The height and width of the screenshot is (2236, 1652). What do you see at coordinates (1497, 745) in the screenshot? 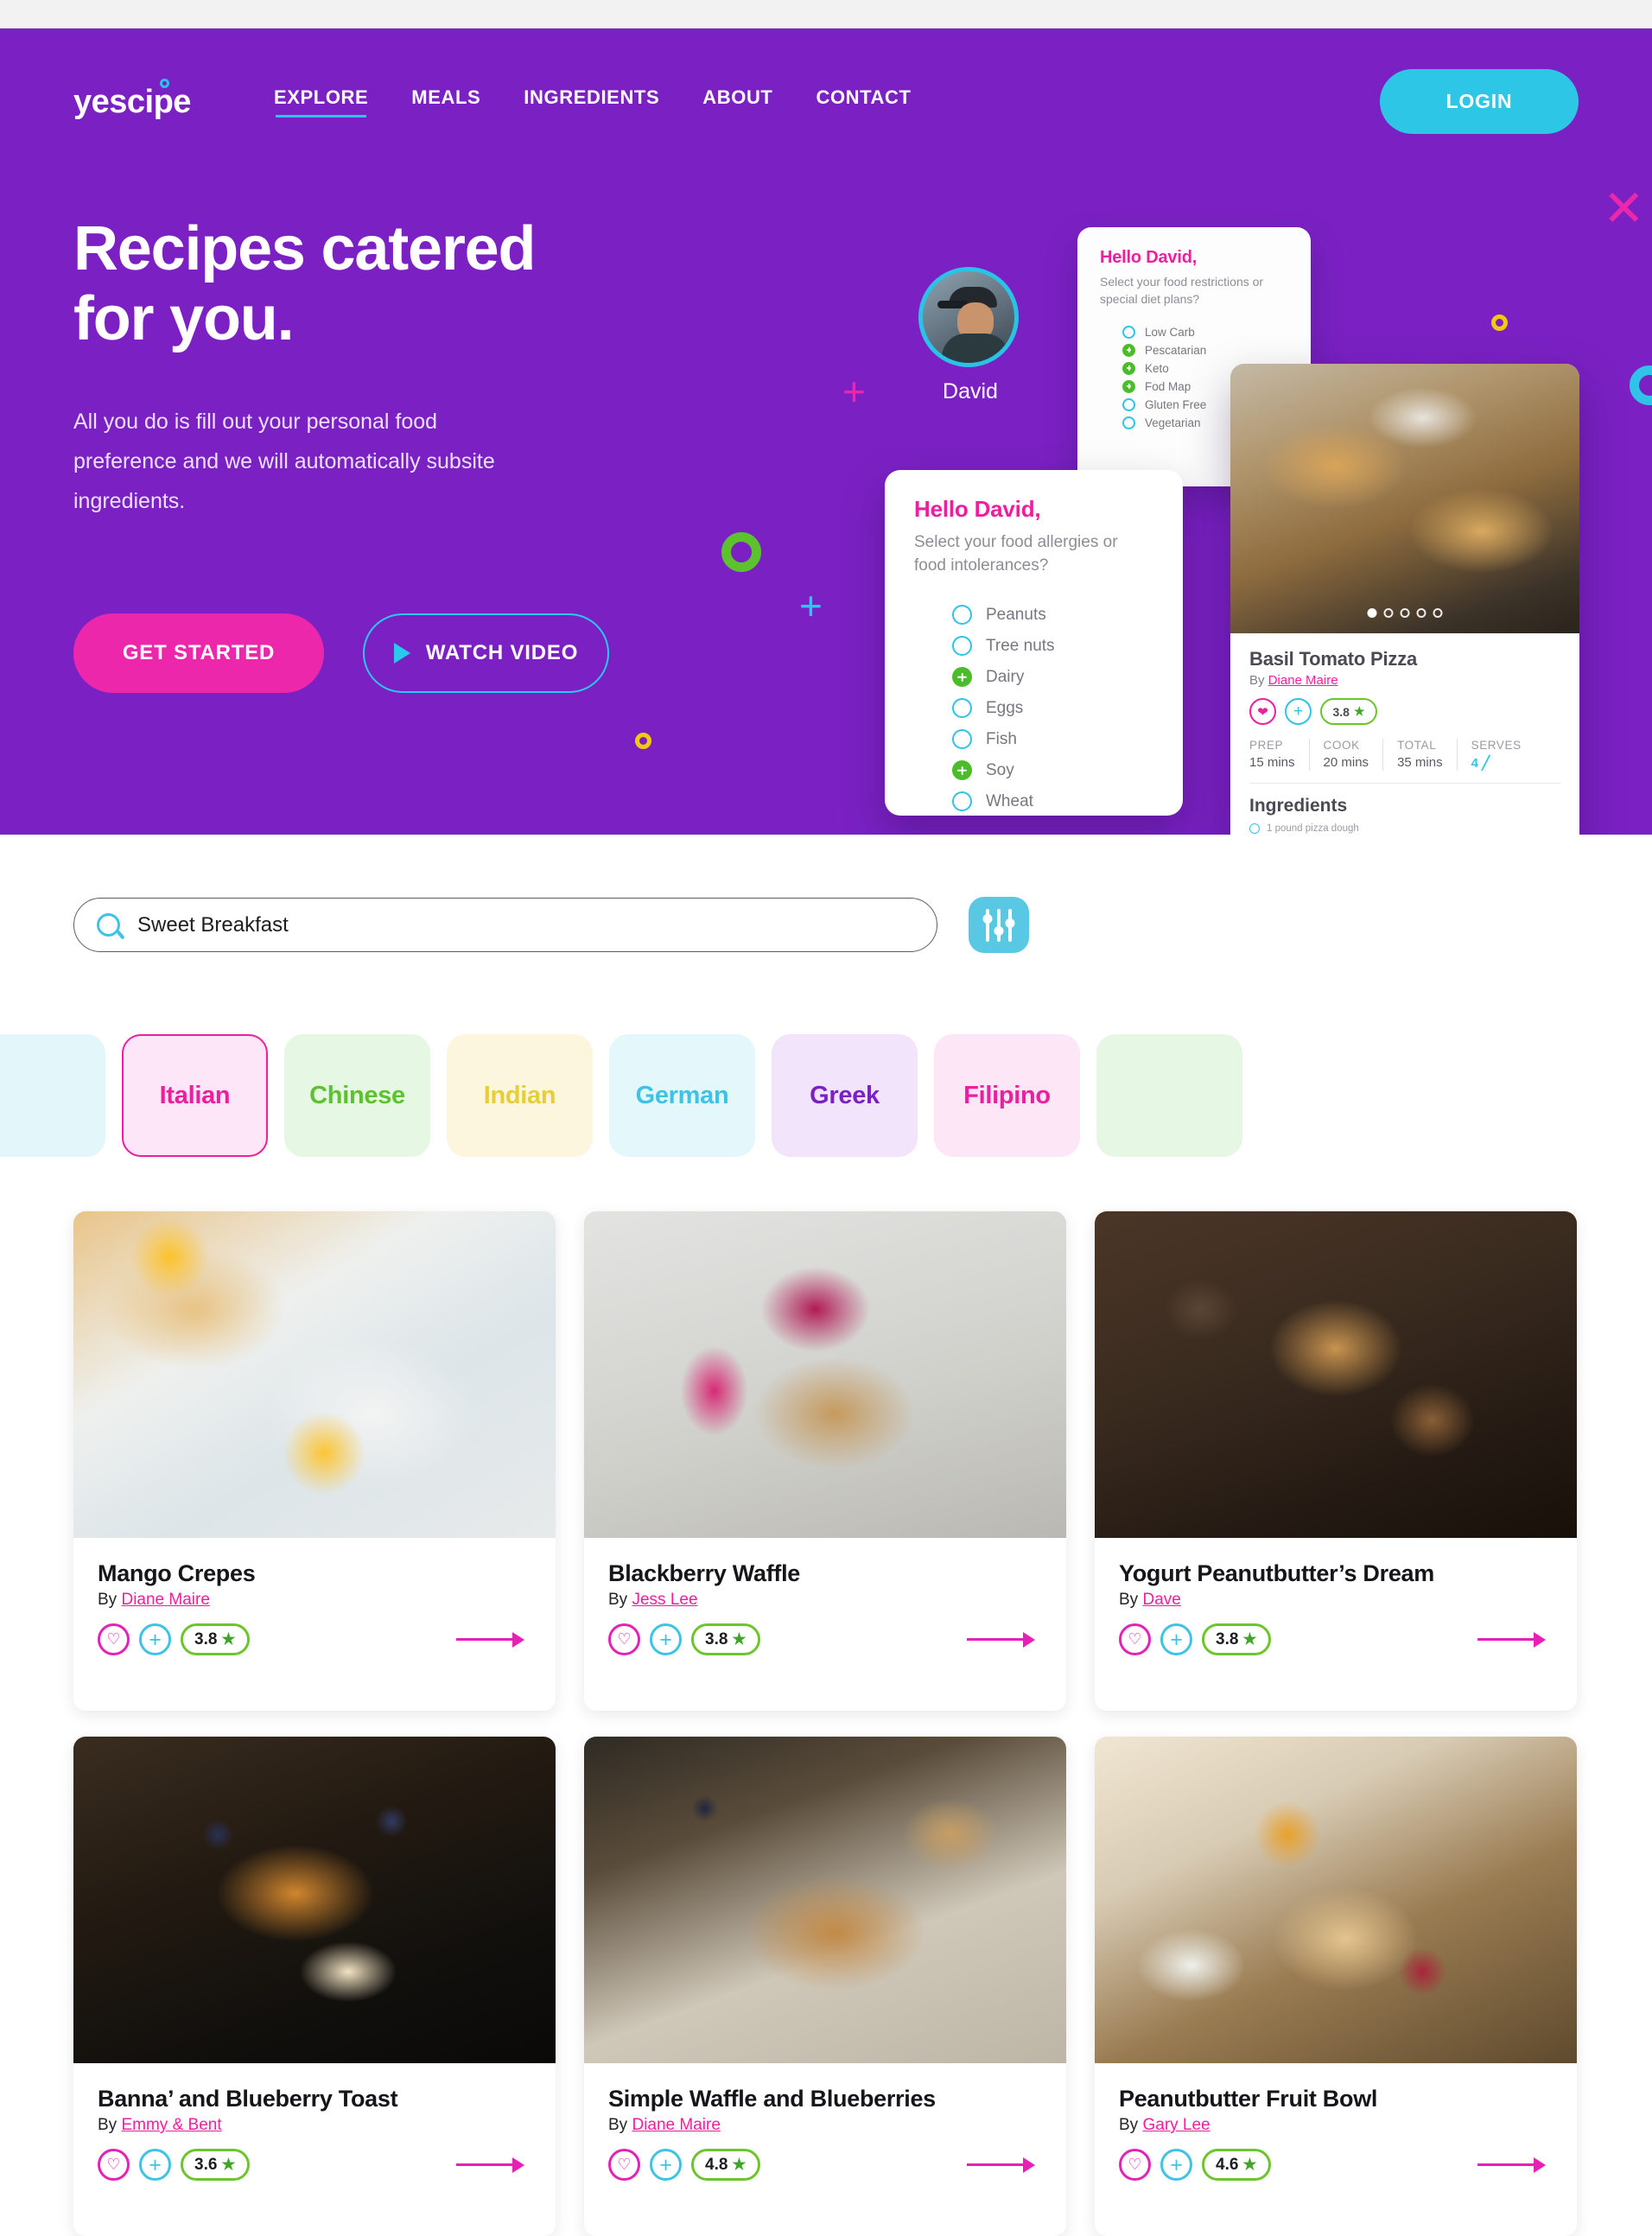
I see `meta-key: SERVES` at bounding box center [1497, 745].